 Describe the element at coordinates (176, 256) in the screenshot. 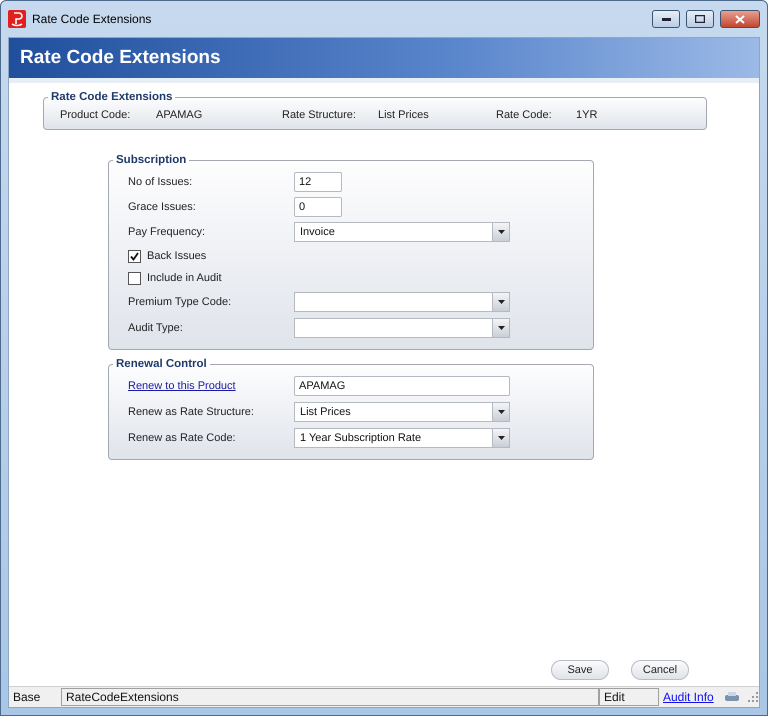

I see `checkbox-label: Back Issues` at that location.